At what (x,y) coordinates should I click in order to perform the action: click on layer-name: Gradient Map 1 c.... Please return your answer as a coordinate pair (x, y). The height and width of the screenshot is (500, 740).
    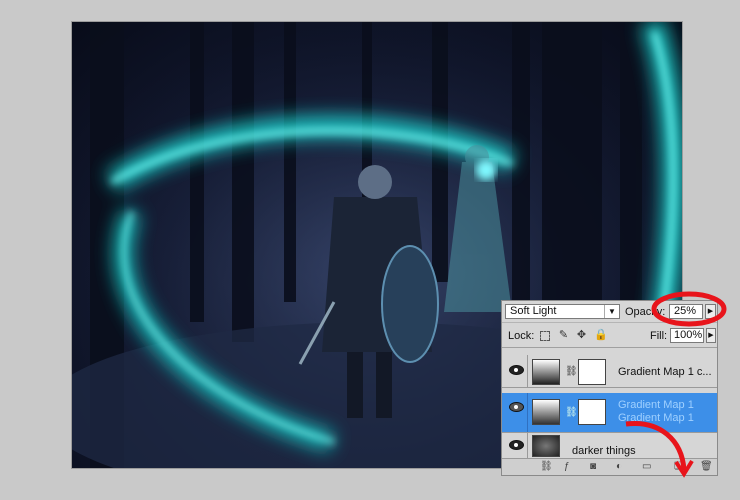
    Looking at the image, I should click on (665, 372).